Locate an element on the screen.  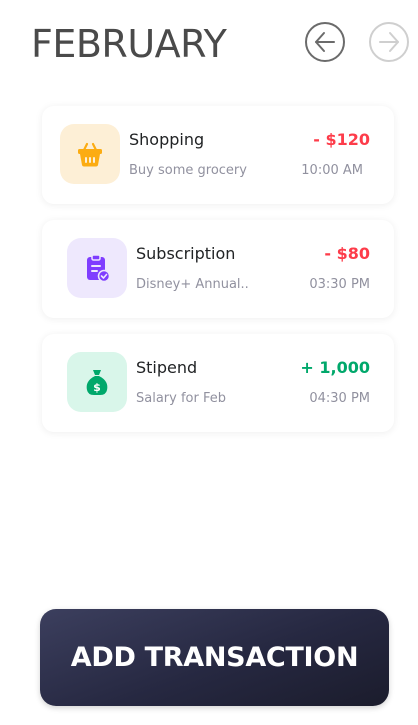
arrow-left-icon is located at coordinates (325, 42).